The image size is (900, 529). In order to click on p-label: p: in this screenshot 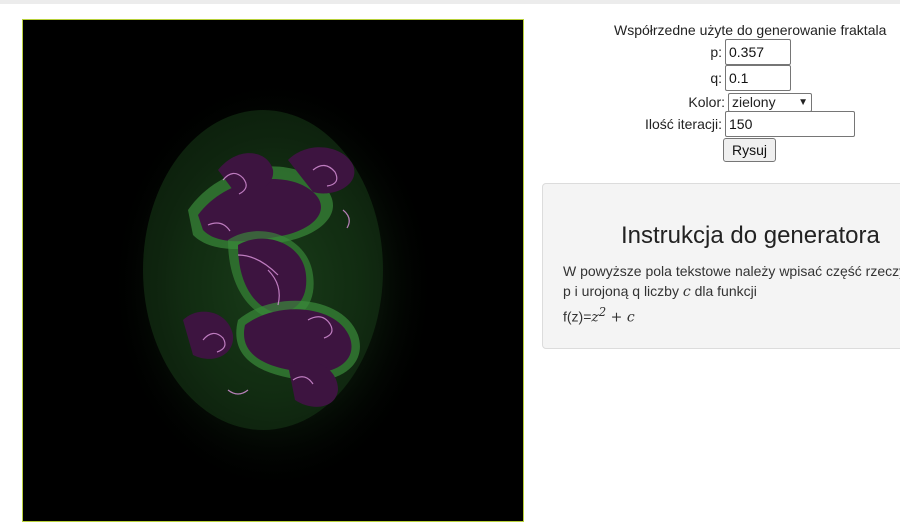, I will do `click(716, 52)`.